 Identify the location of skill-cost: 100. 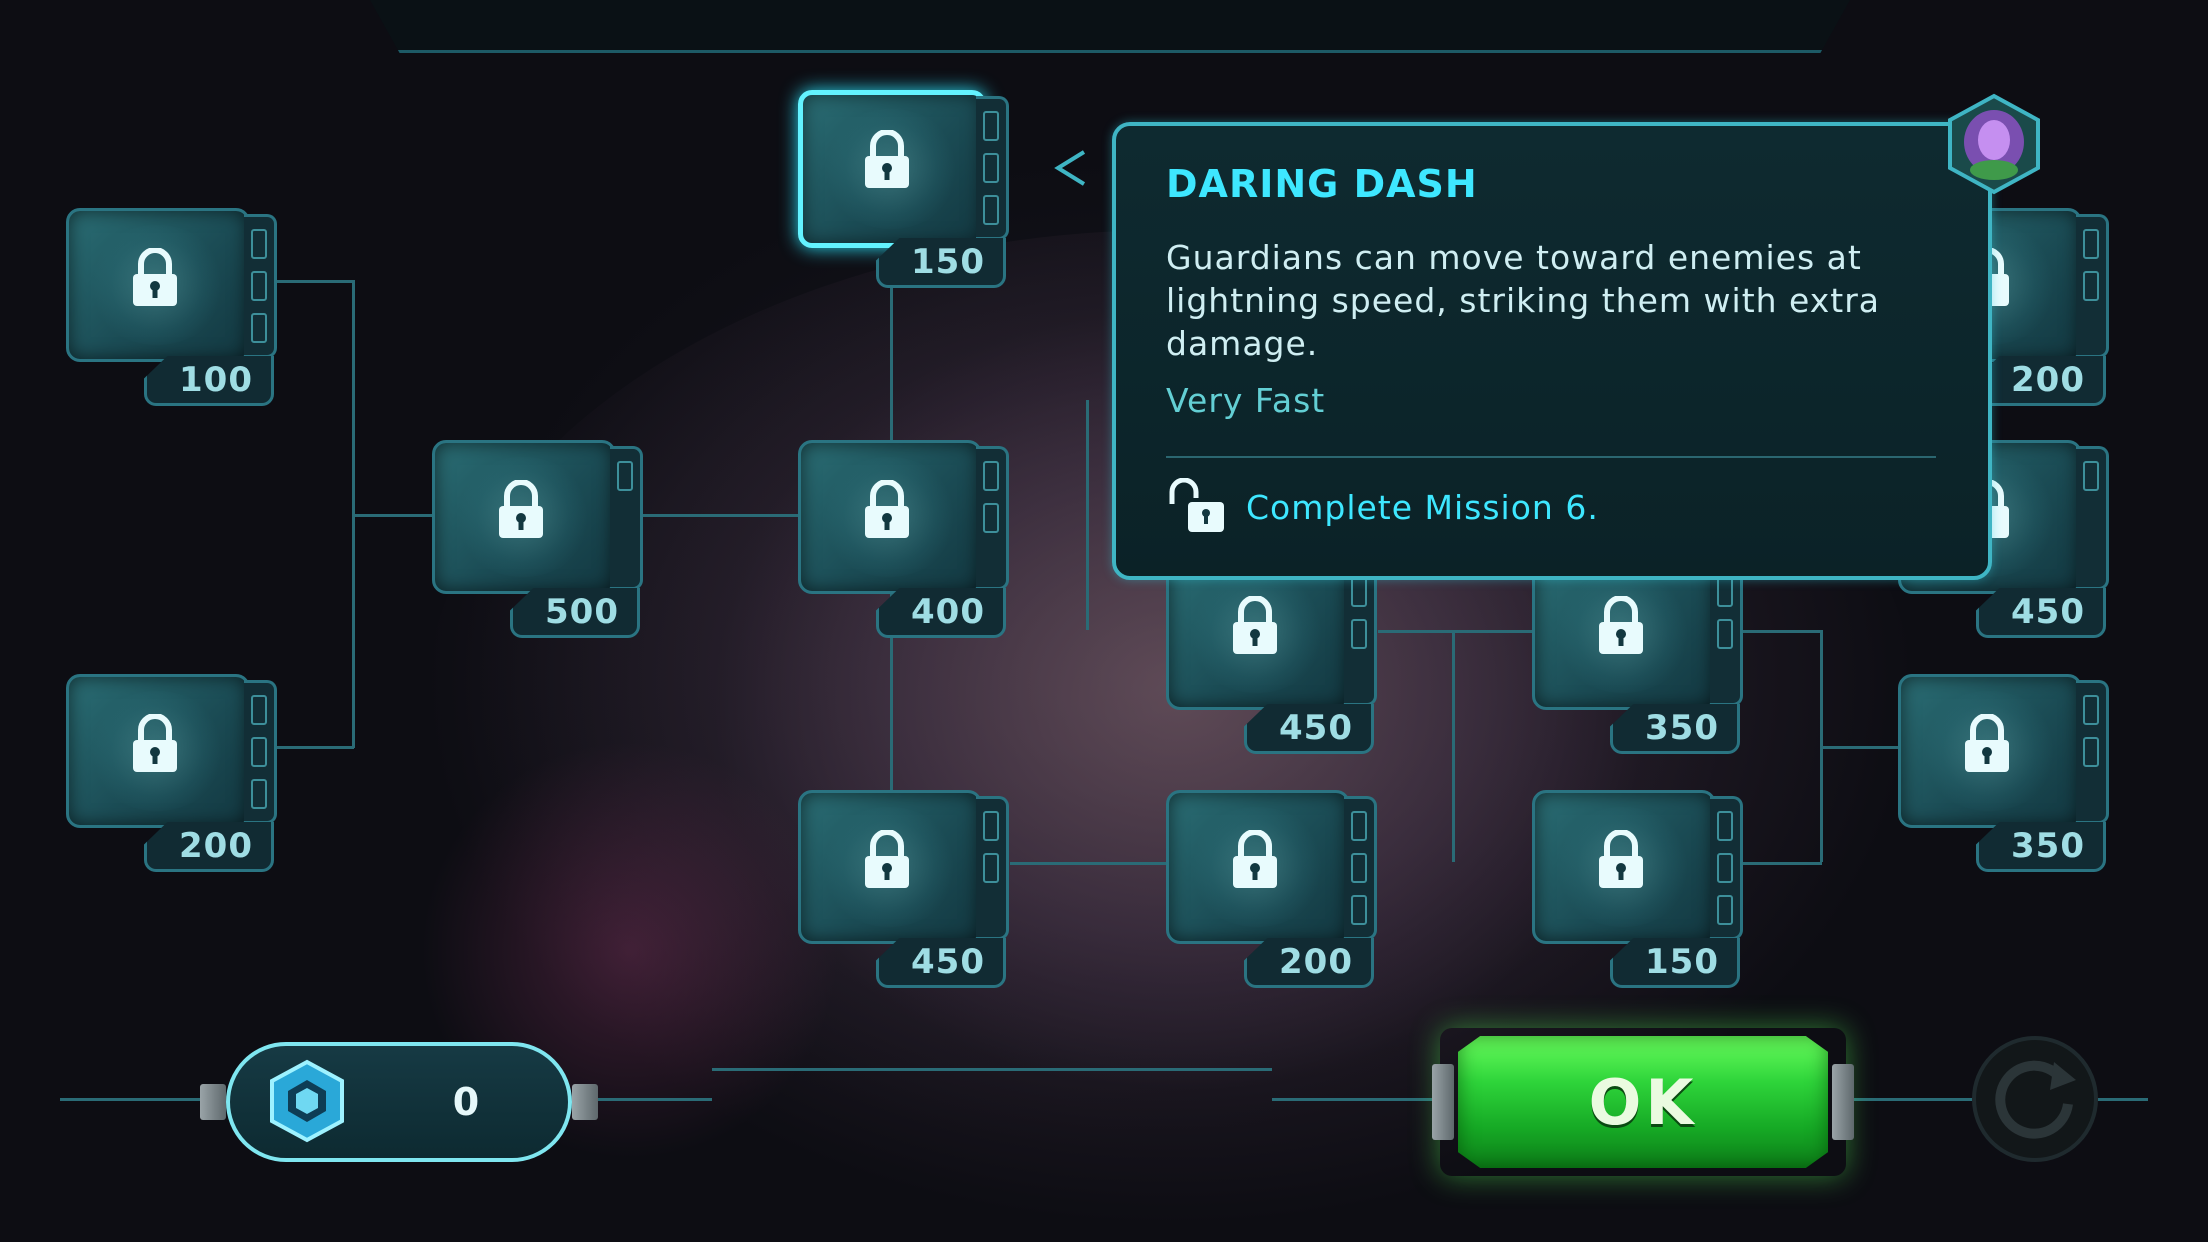
(209, 381).